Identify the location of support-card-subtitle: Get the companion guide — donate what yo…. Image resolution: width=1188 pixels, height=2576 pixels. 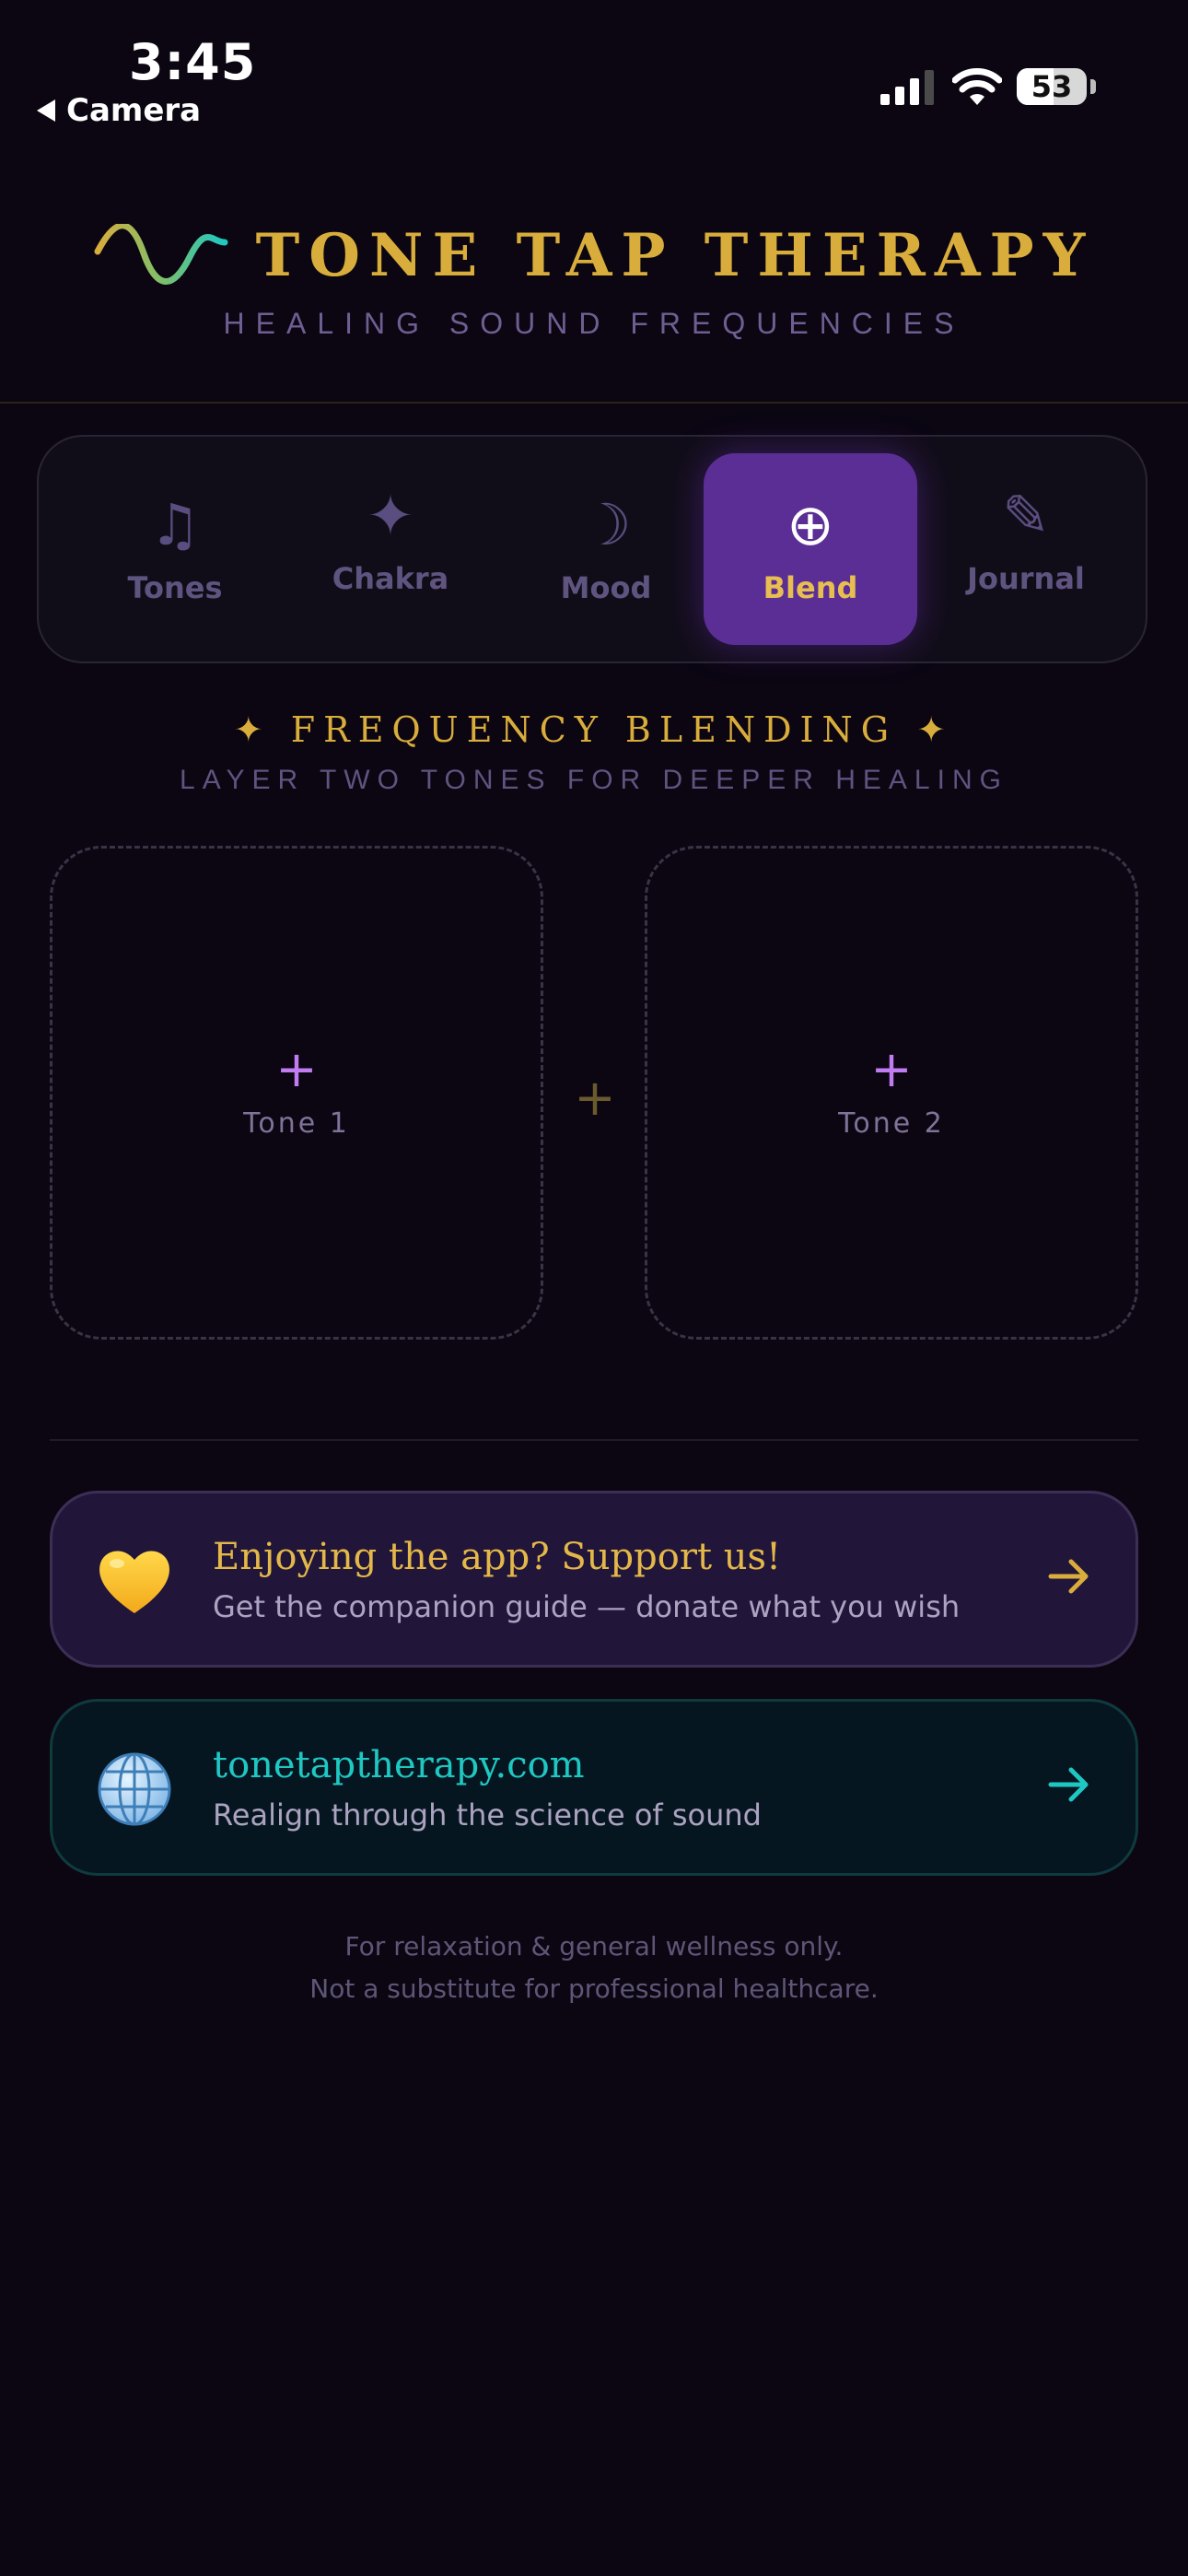
(587, 1606).